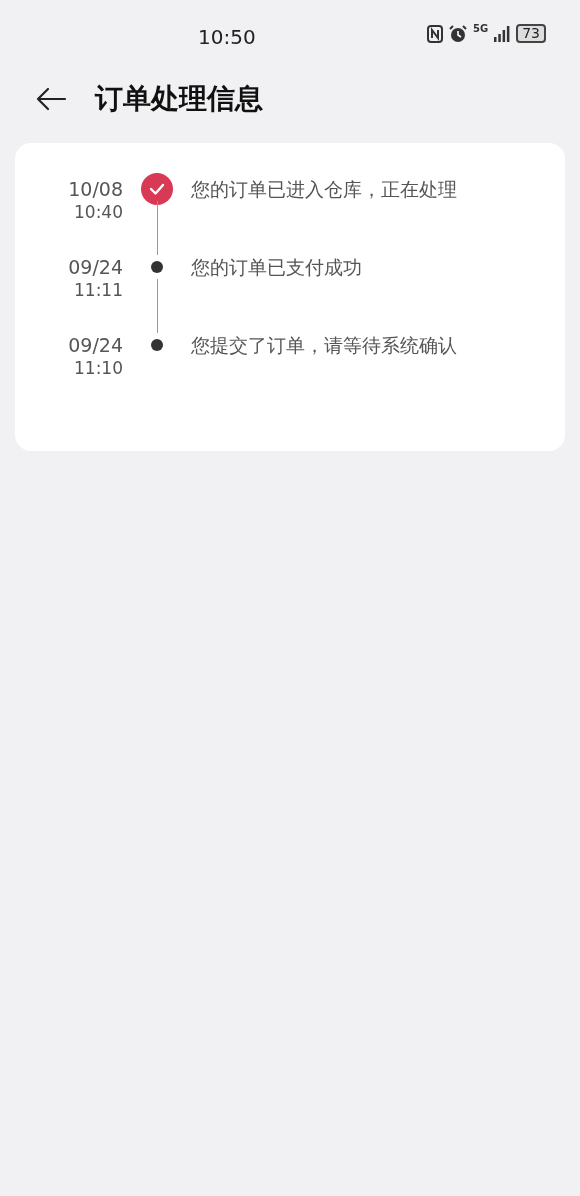 The height and width of the screenshot is (1196, 580). What do you see at coordinates (324, 189) in the screenshot?
I see `timeline-message: 您的订单已进入仓库，正在处理` at bounding box center [324, 189].